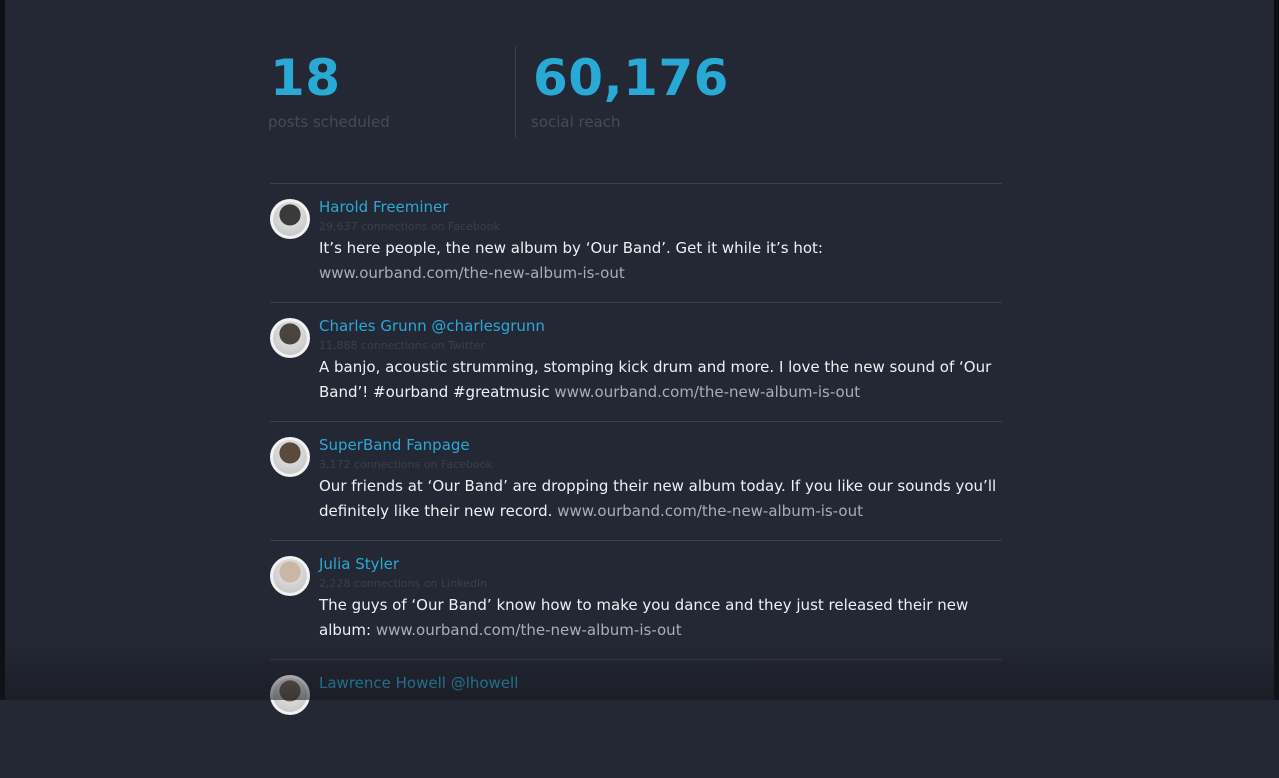 The image size is (1279, 778). Describe the element at coordinates (660, 207) in the screenshot. I see `post-author: Harold Freeminer` at that location.